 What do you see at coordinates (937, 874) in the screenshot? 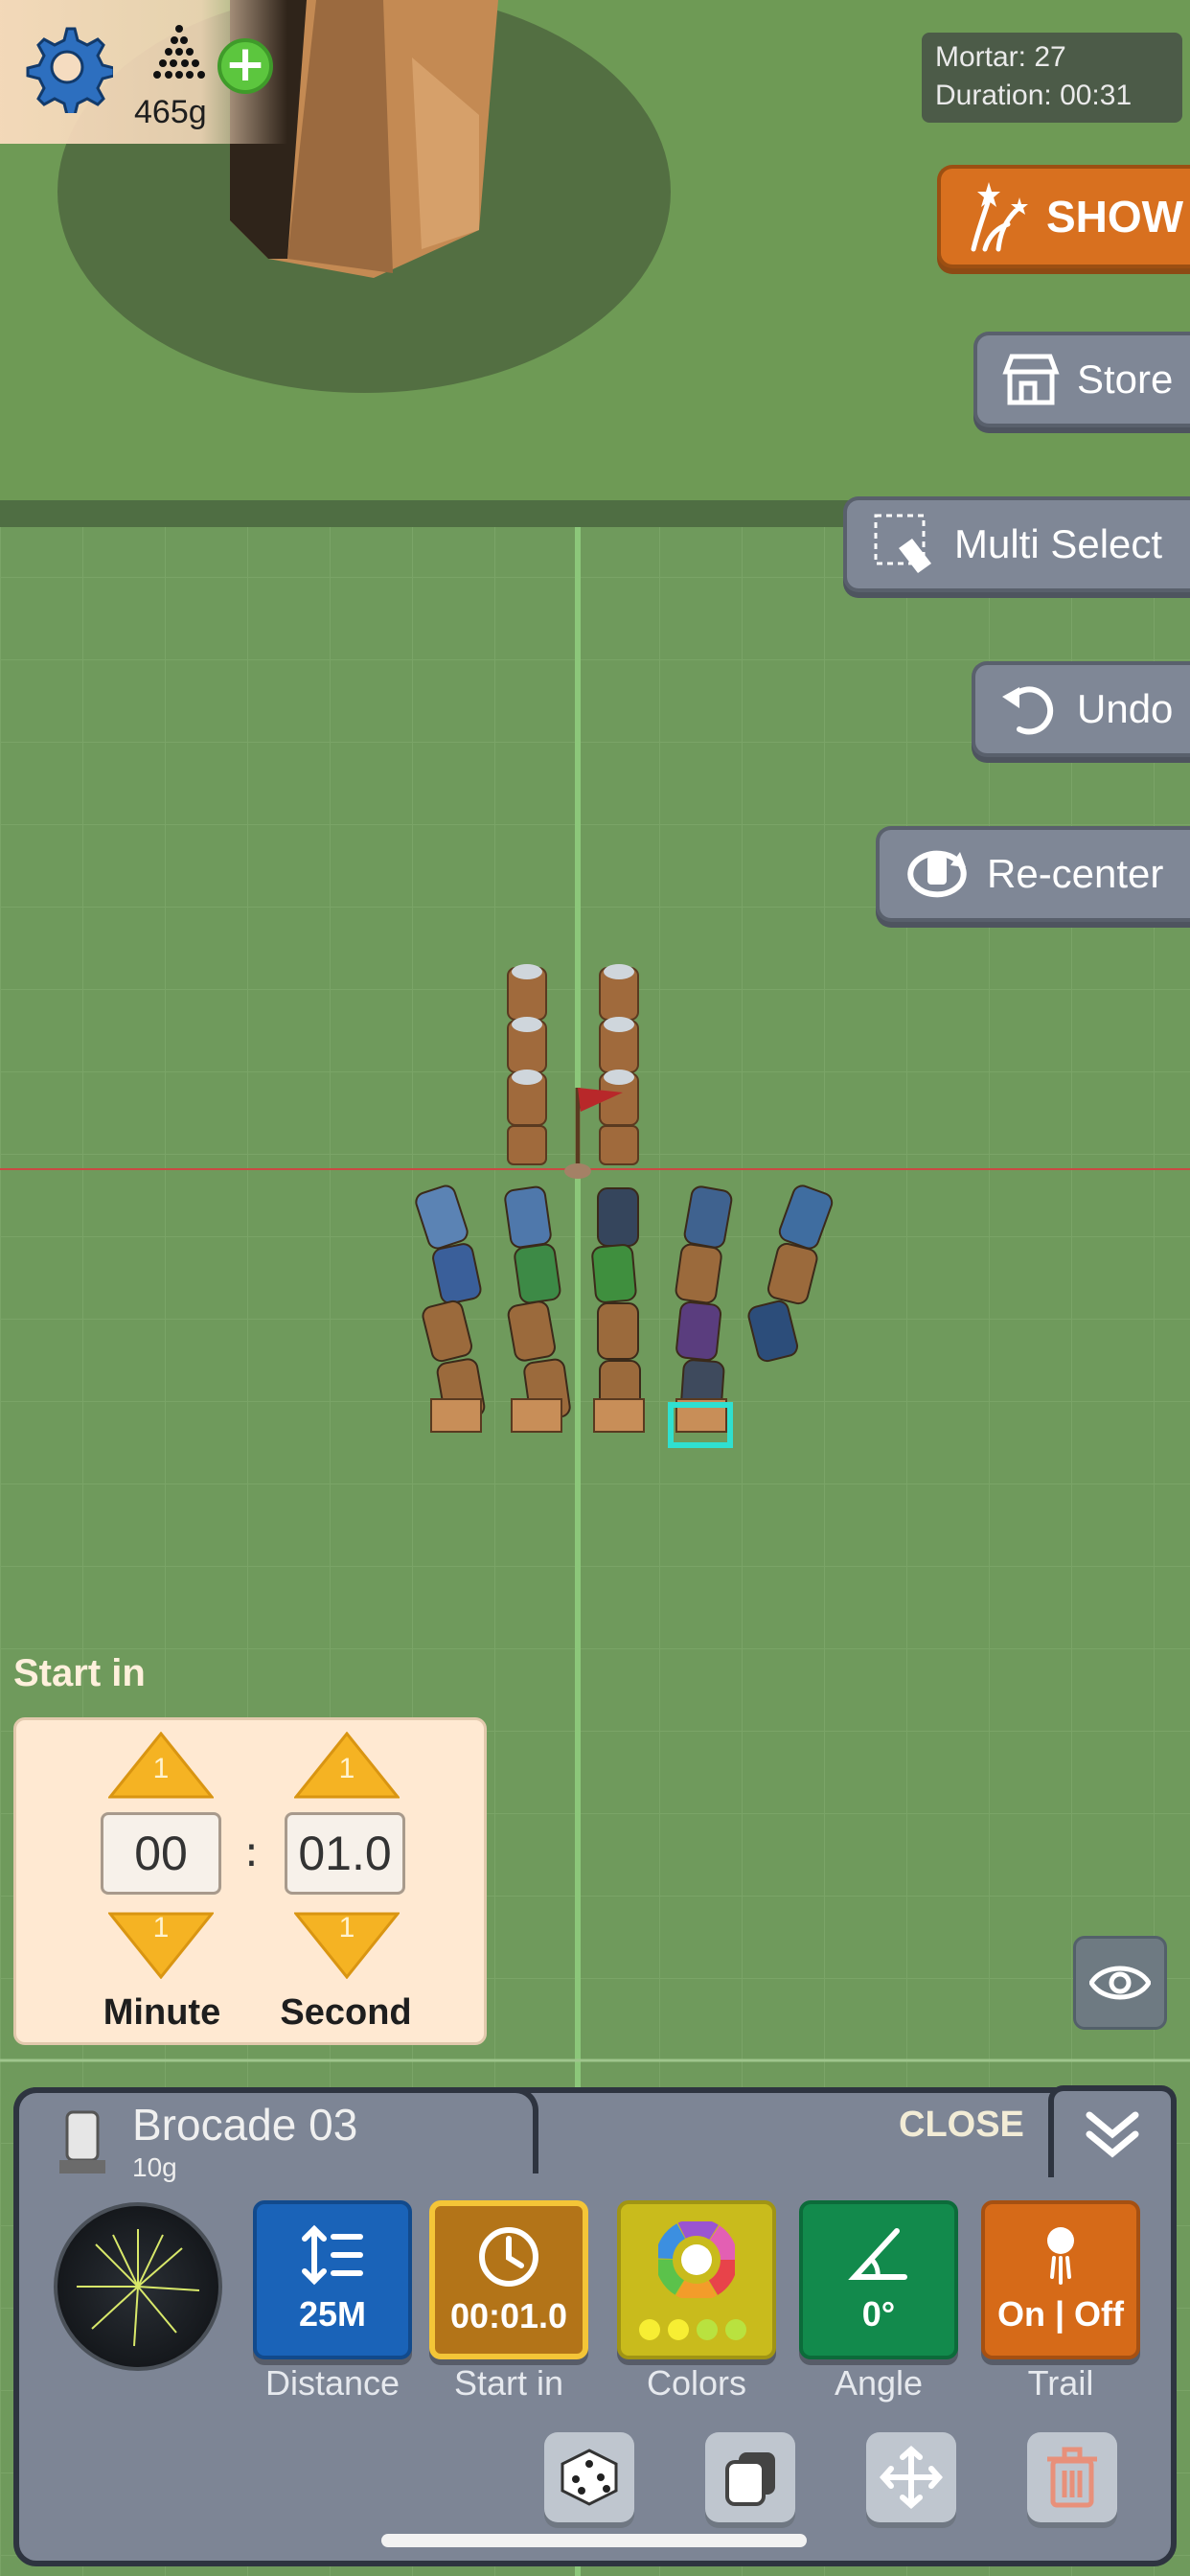
I see `recenter-icon` at bounding box center [937, 874].